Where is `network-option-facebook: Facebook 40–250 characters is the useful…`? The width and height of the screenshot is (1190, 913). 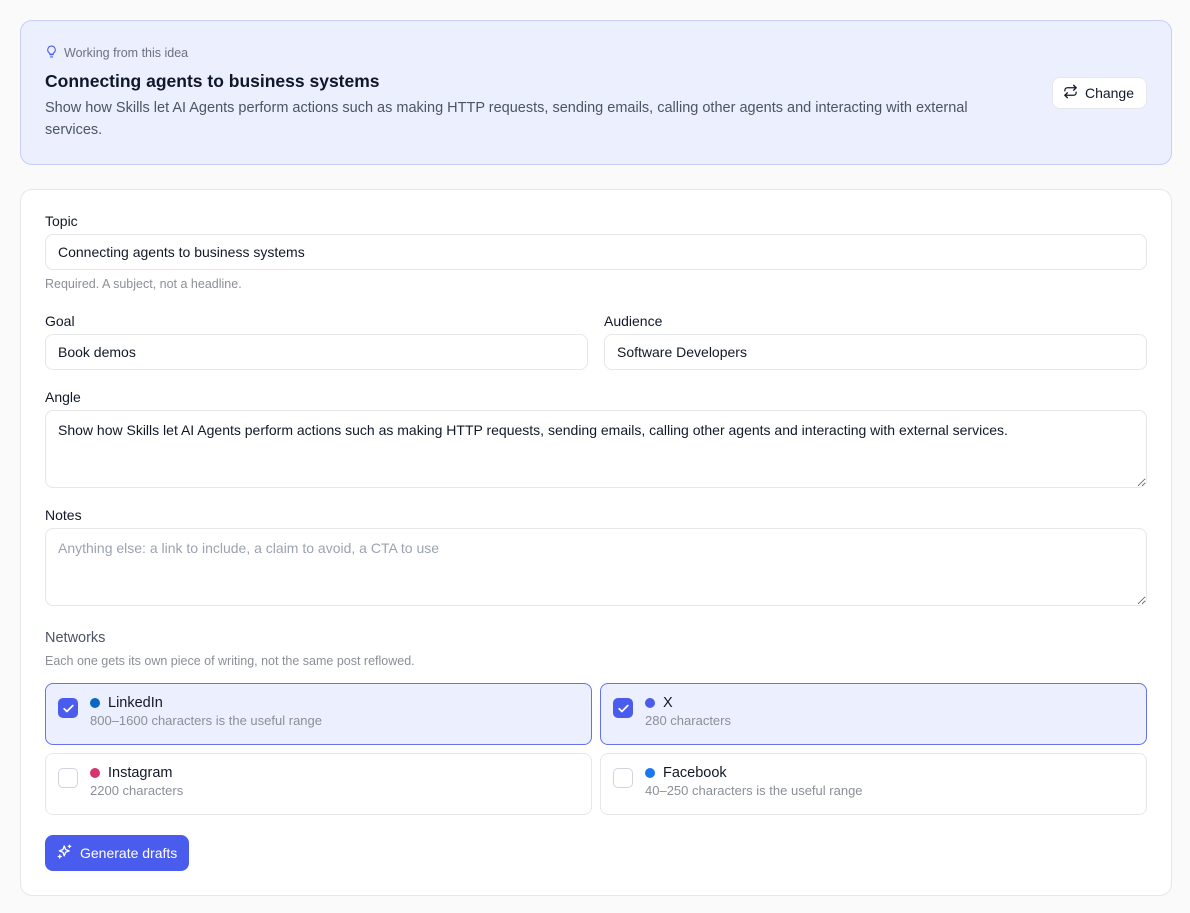 network-option-facebook: Facebook 40–250 characters is the useful… is located at coordinates (873, 784).